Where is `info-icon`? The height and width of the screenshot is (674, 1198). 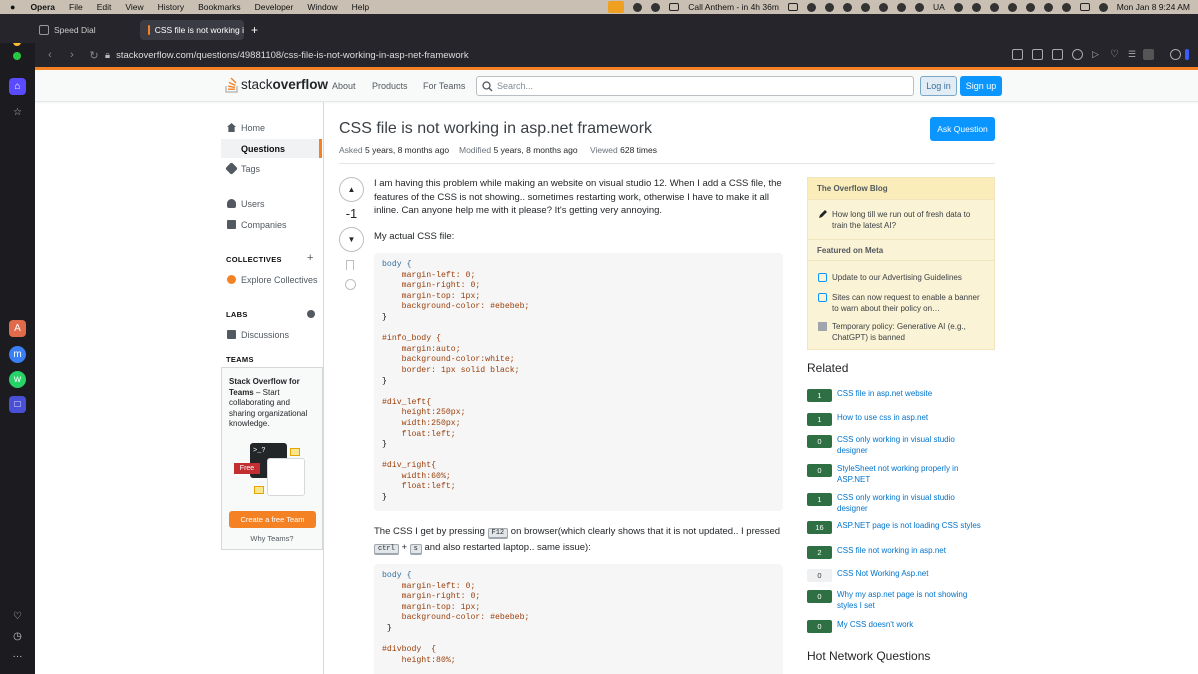 info-icon is located at coordinates (311, 314).